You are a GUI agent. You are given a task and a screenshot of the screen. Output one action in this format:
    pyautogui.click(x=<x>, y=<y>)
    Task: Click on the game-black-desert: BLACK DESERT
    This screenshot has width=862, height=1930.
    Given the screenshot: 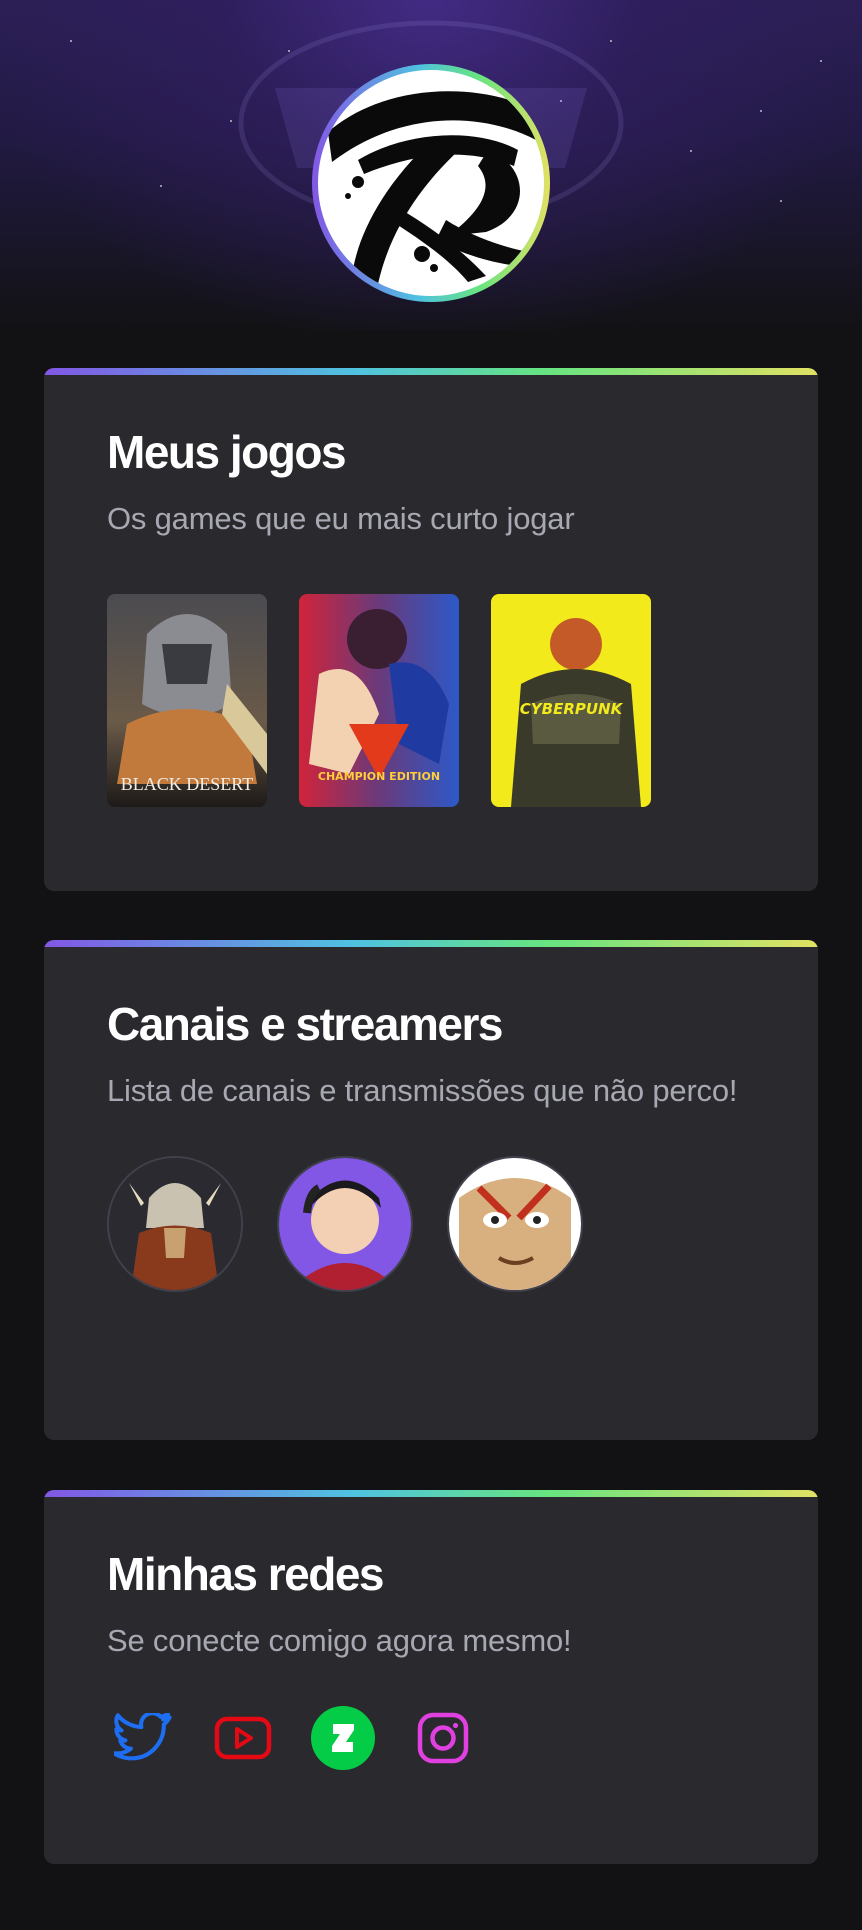 What is the action you would take?
    pyautogui.click(x=187, y=700)
    